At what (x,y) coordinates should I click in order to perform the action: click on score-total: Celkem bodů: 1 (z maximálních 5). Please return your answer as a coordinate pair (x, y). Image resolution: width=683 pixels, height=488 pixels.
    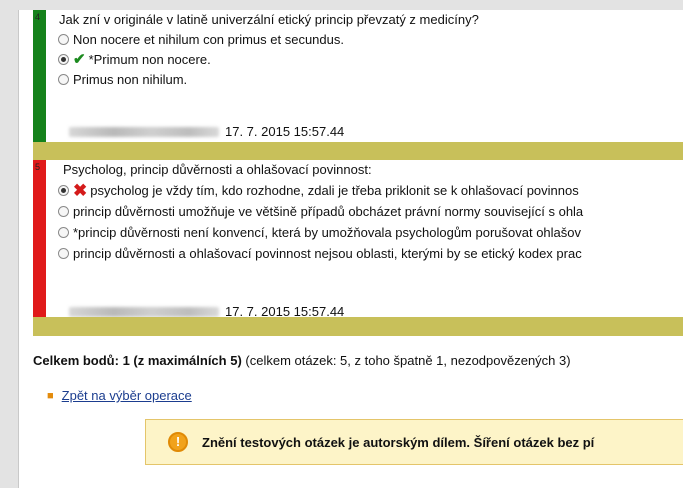
    Looking at the image, I should click on (137, 360).